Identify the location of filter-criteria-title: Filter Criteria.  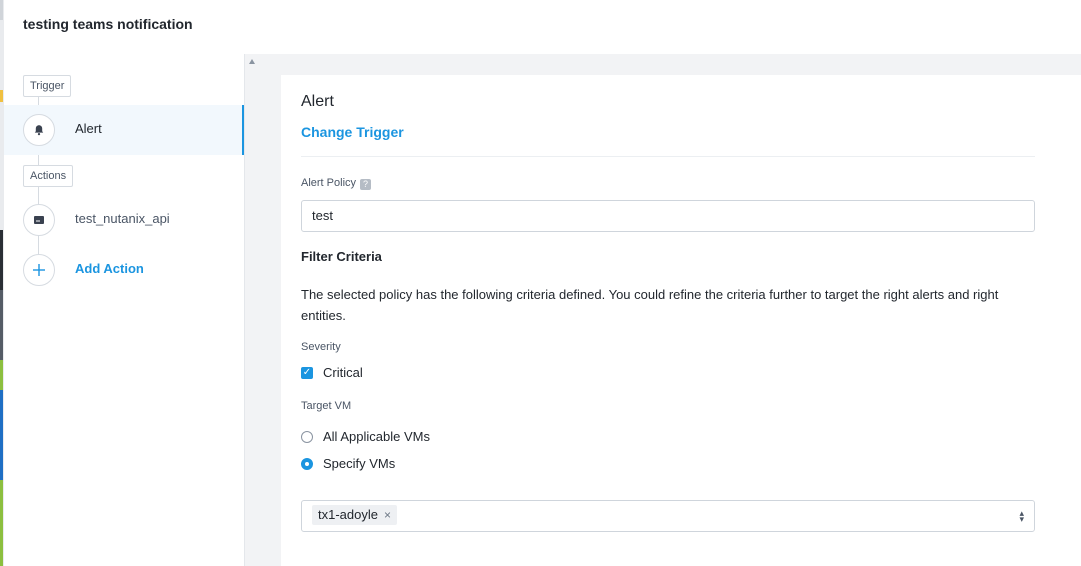
(341, 256).